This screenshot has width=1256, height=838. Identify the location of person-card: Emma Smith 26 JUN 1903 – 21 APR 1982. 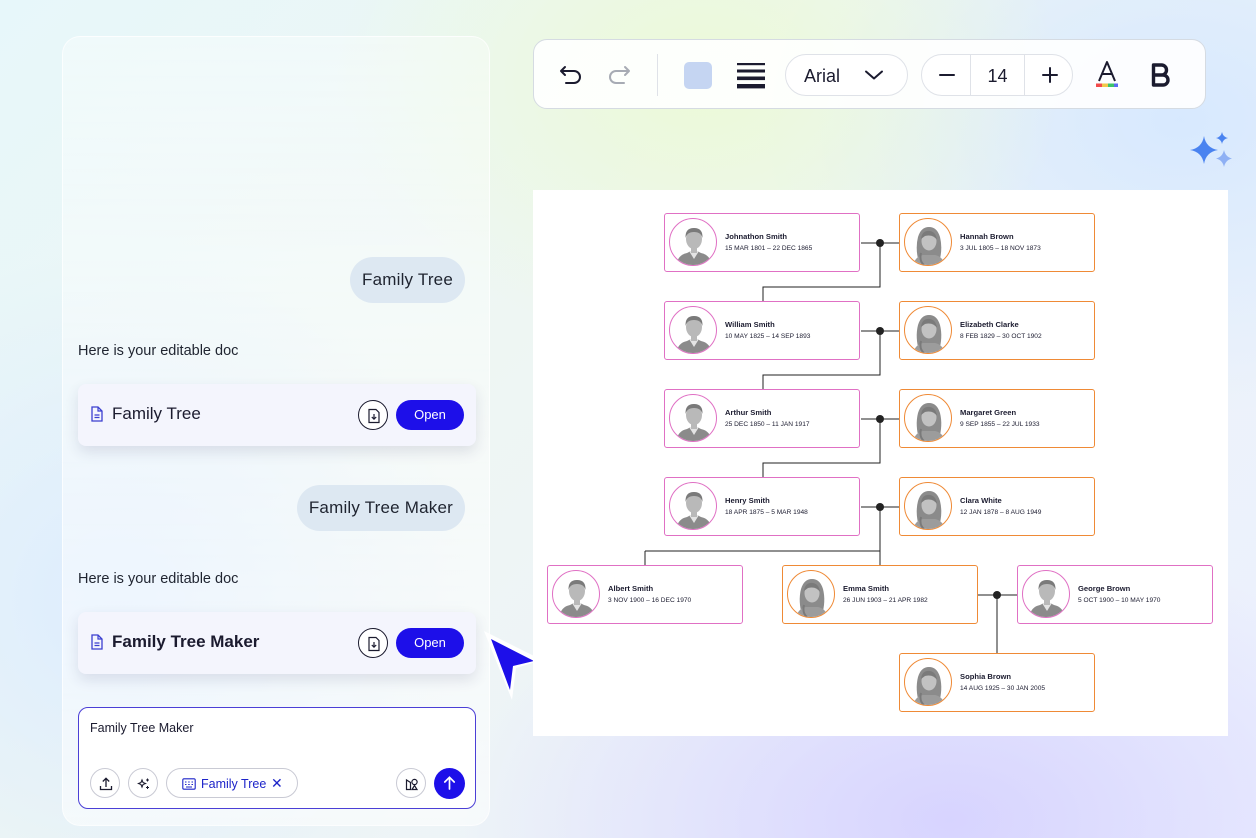
(880, 594).